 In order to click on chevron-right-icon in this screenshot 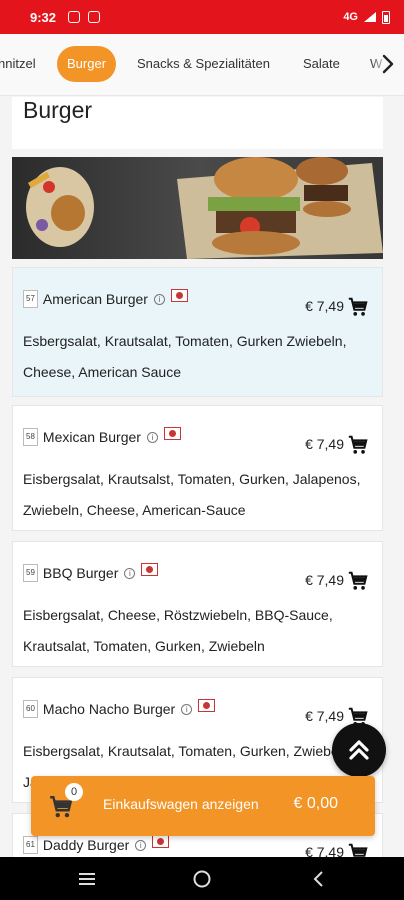, I will do `click(388, 64)`.